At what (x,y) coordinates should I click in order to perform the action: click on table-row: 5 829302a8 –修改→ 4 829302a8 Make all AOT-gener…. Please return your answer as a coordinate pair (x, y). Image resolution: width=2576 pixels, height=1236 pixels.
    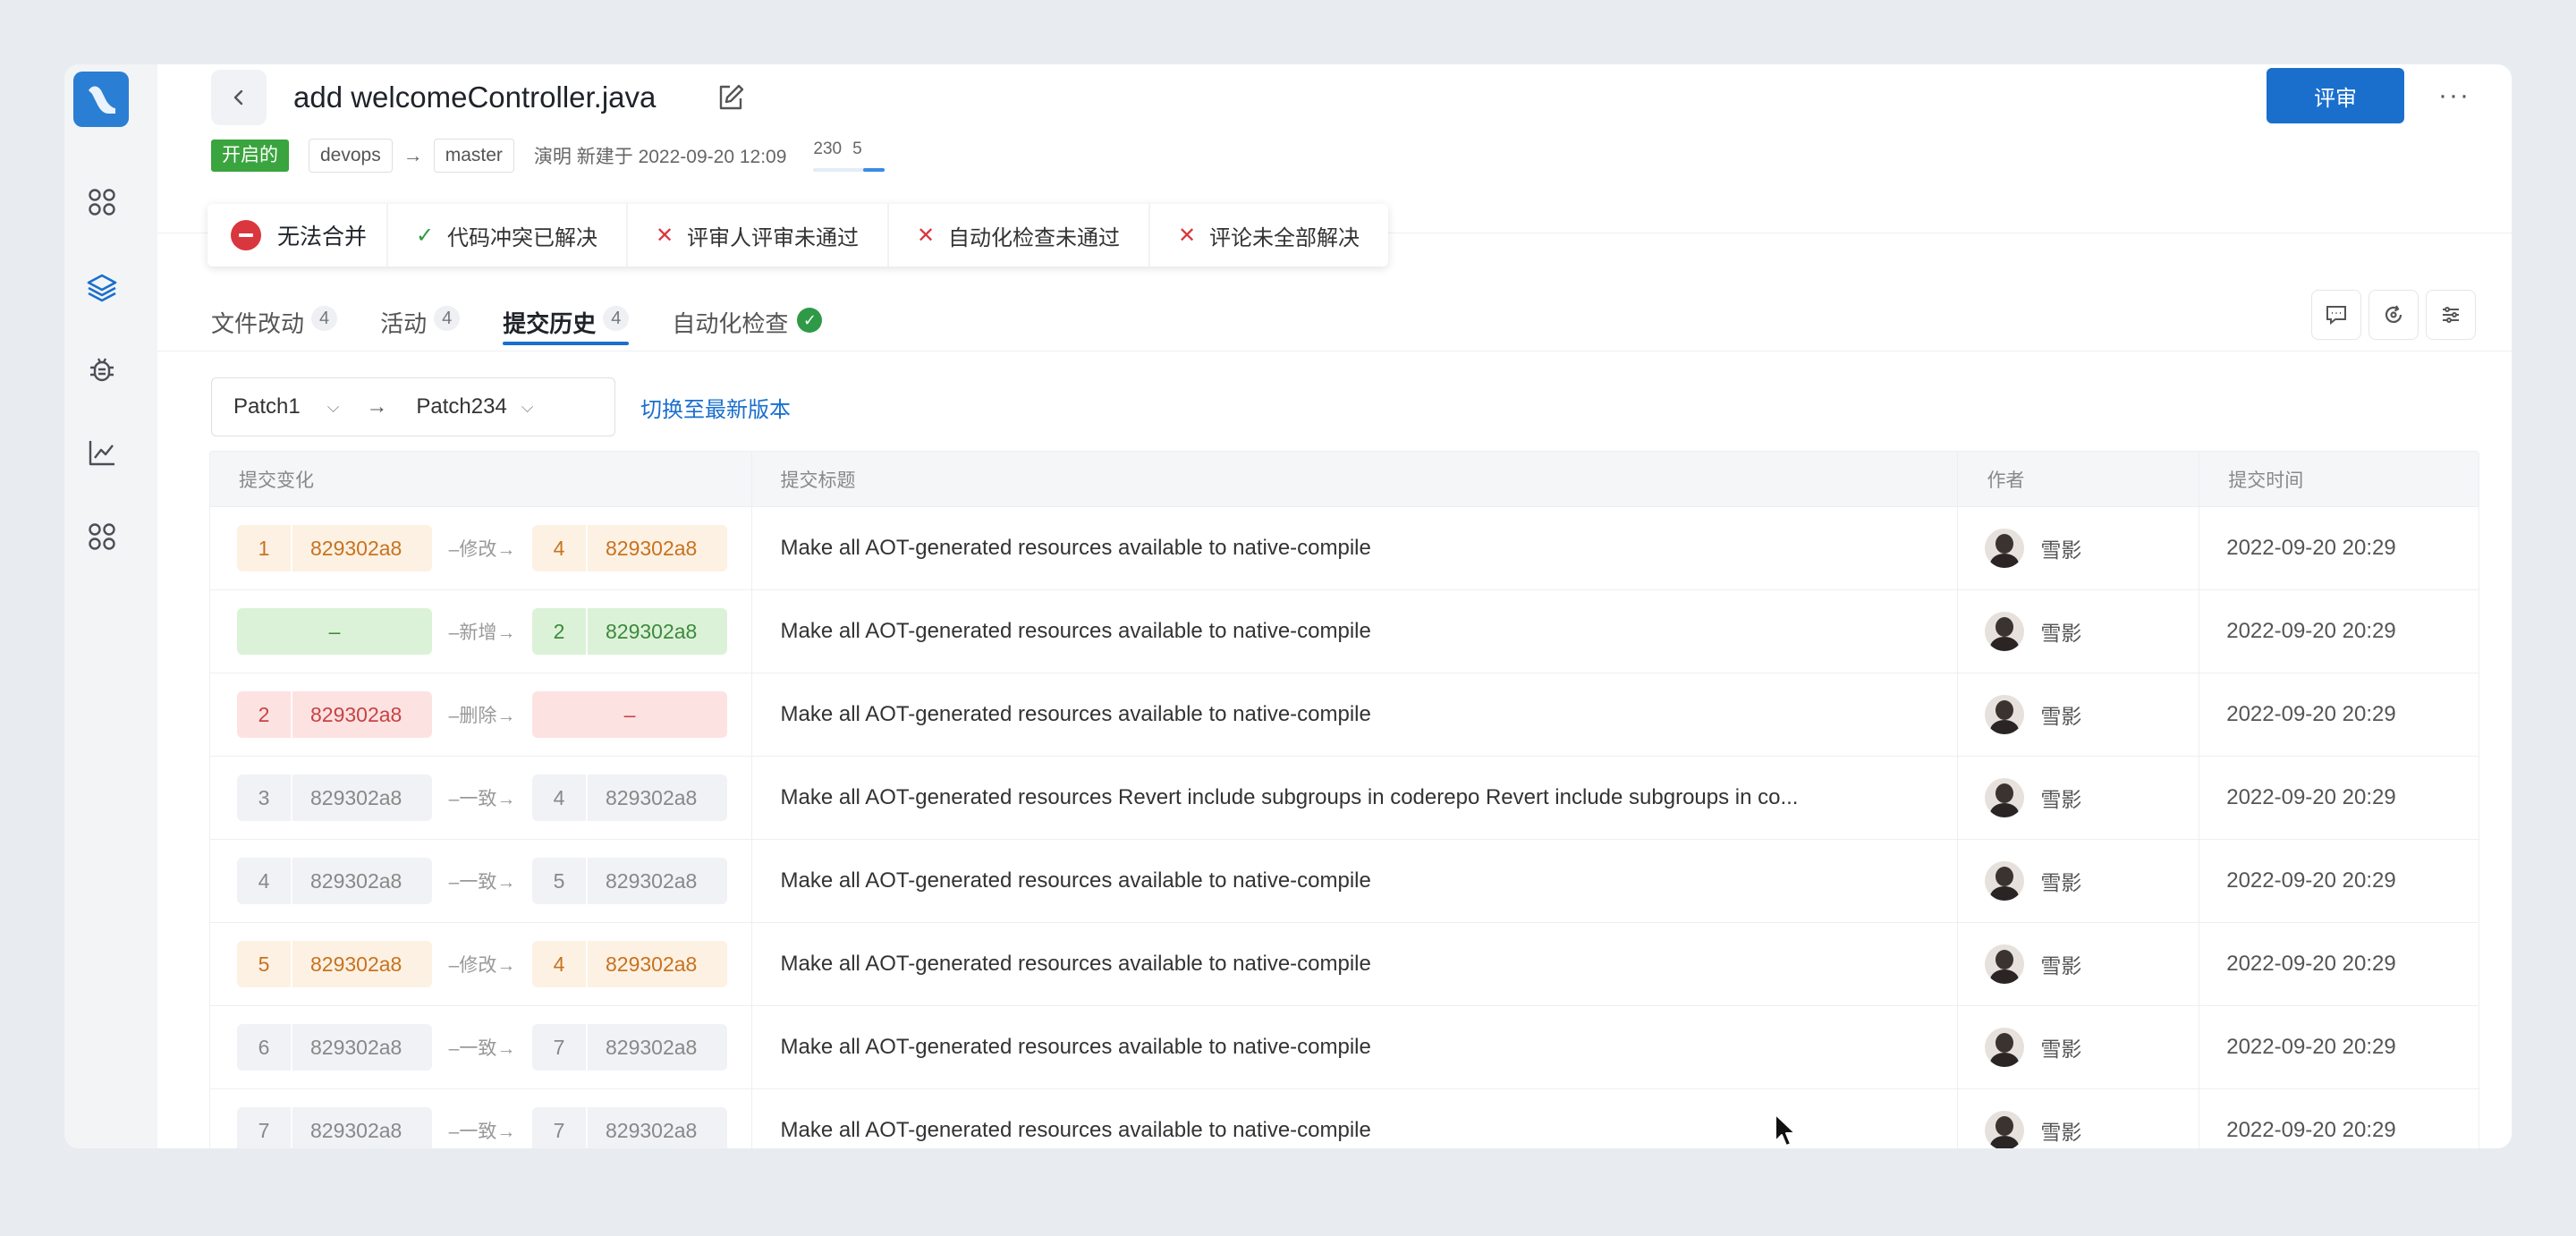
    Looking at the image, I should click on (1344, 965).